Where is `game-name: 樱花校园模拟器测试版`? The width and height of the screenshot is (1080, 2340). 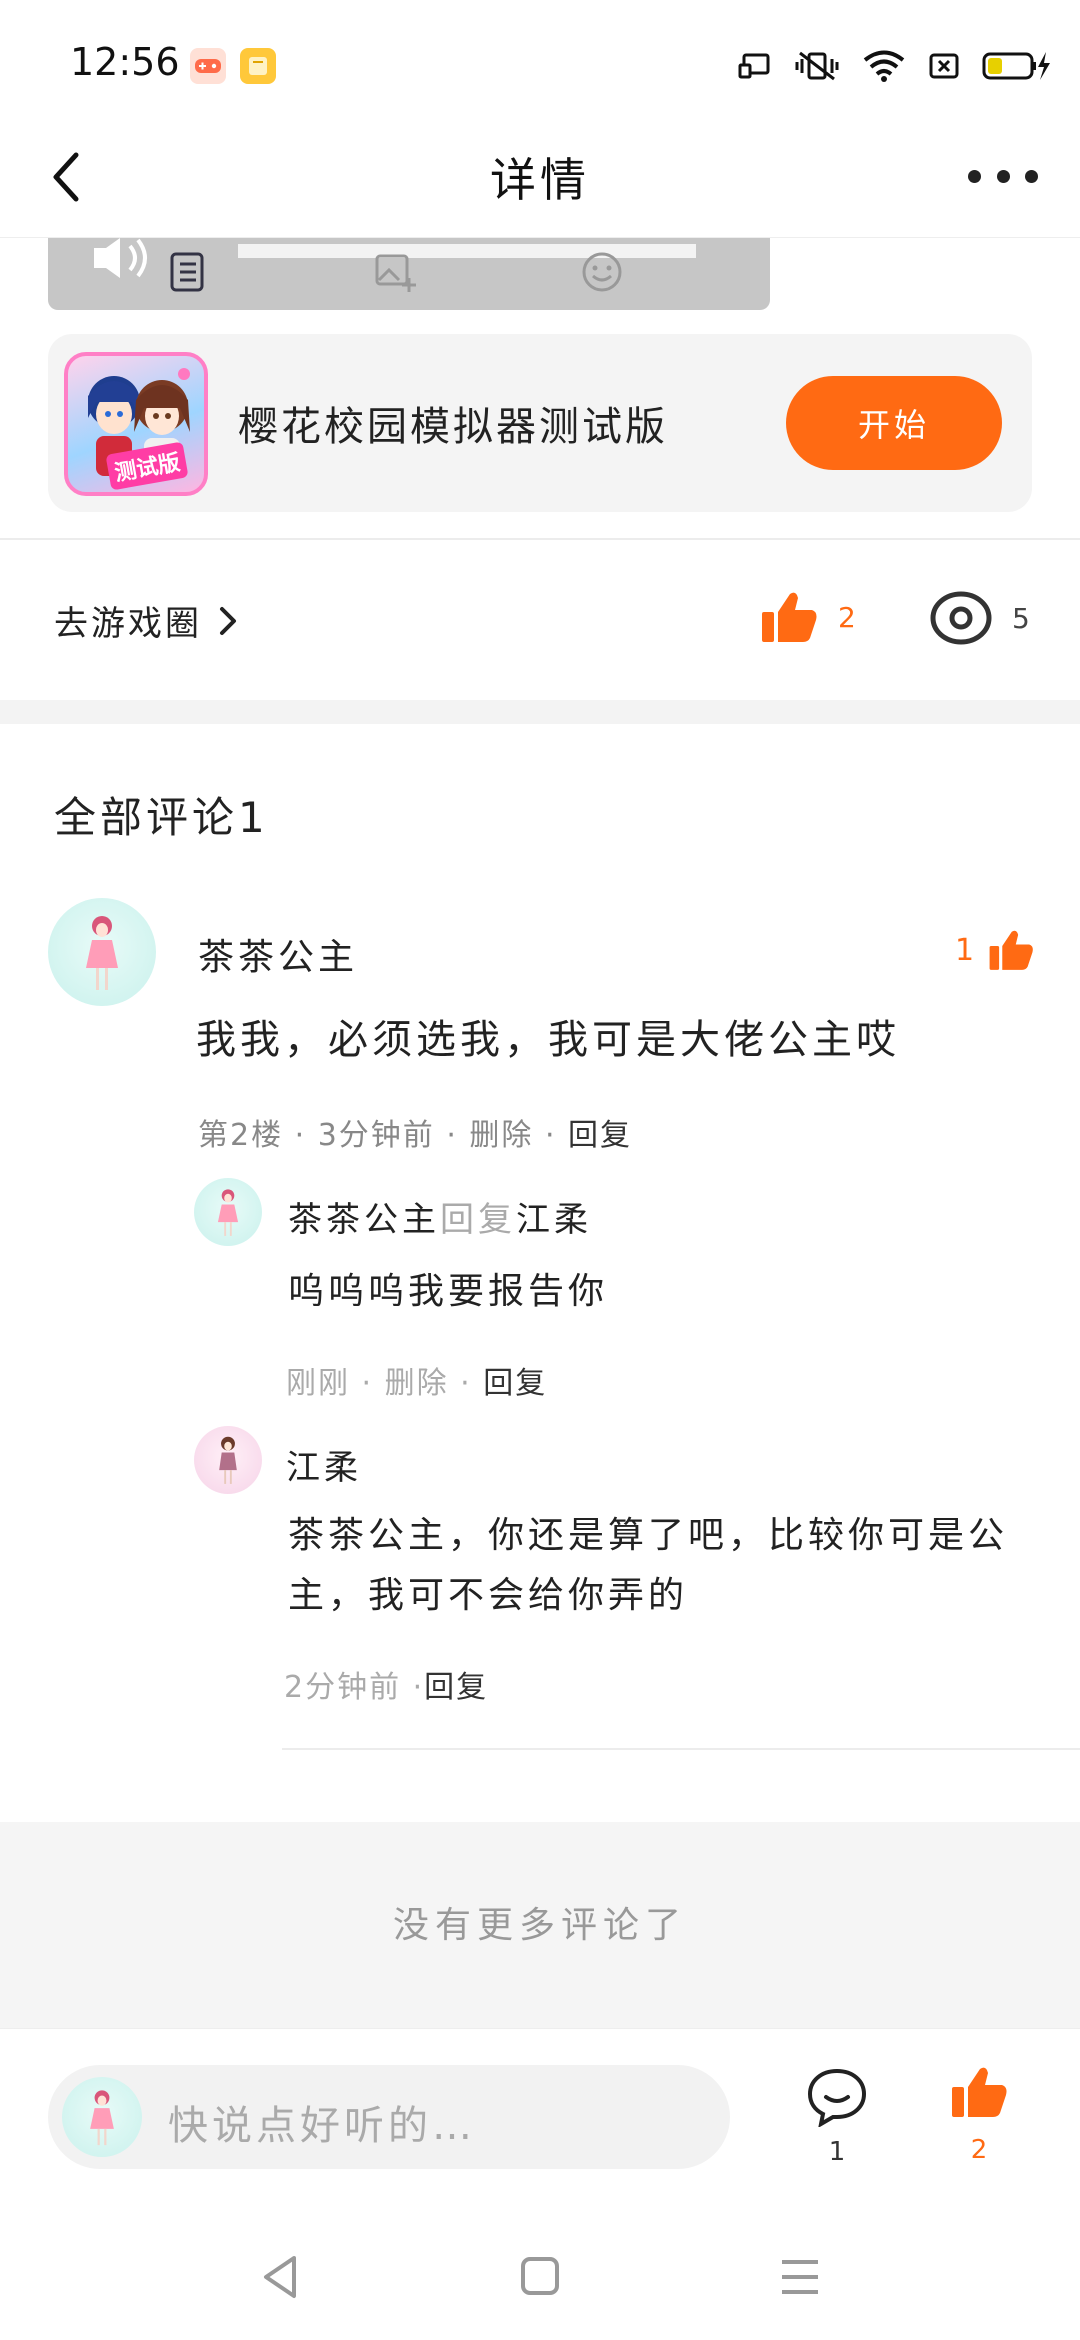 game-name: 樱花校园模拟器测试版 is located at coordinates (453, 427).